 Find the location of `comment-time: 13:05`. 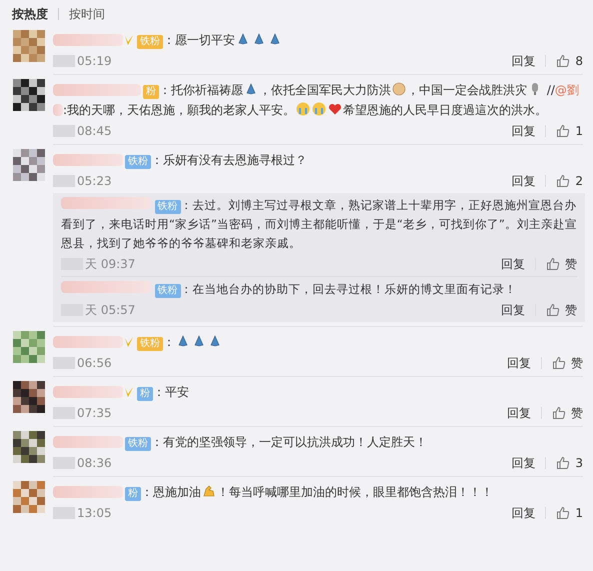

comment-time: 13:05 is located at coordinates (94, 513).